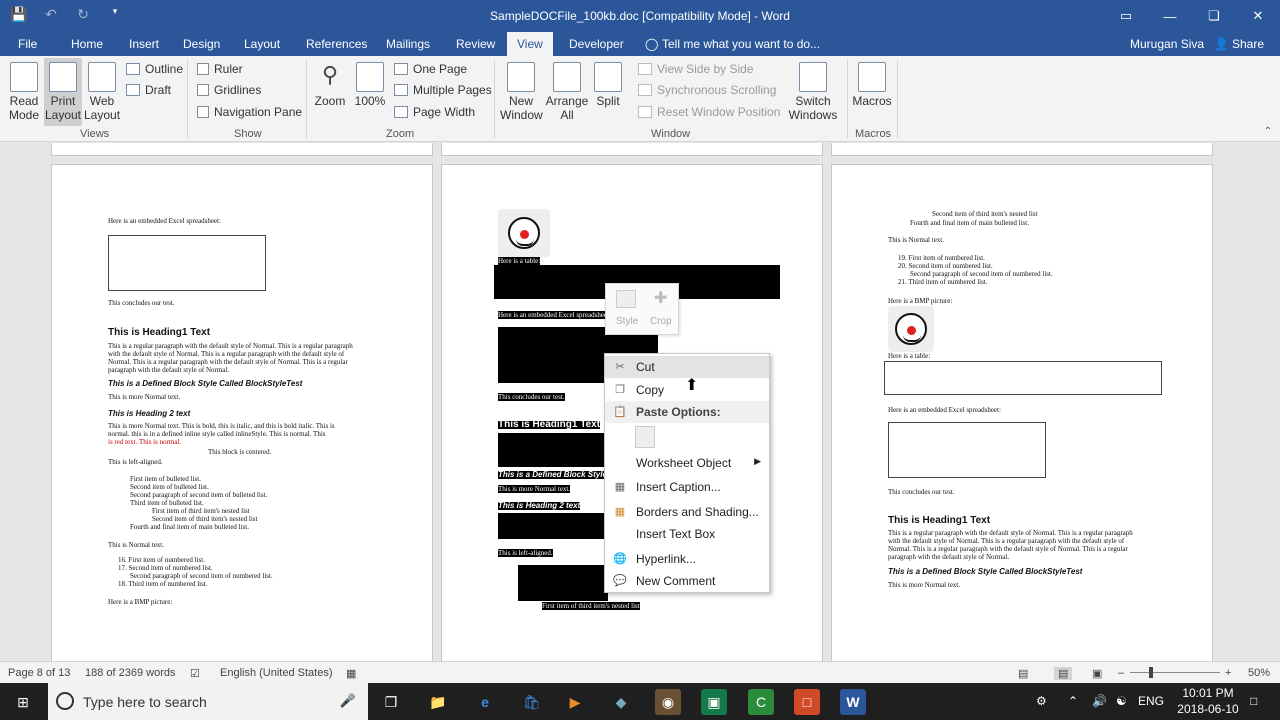 This screenshot has height=720, width=1280. Describe the element at coordinates (668, 702) in the screenshot. I see `chrome-icon: ◉` at that location.